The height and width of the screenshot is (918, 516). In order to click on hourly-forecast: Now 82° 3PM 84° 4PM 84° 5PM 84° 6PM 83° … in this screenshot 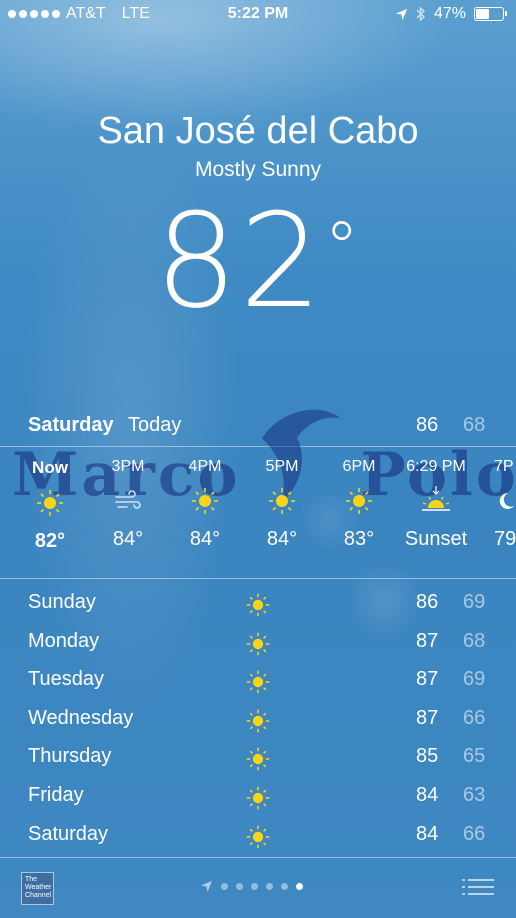, I will do `click(258, 513)`.